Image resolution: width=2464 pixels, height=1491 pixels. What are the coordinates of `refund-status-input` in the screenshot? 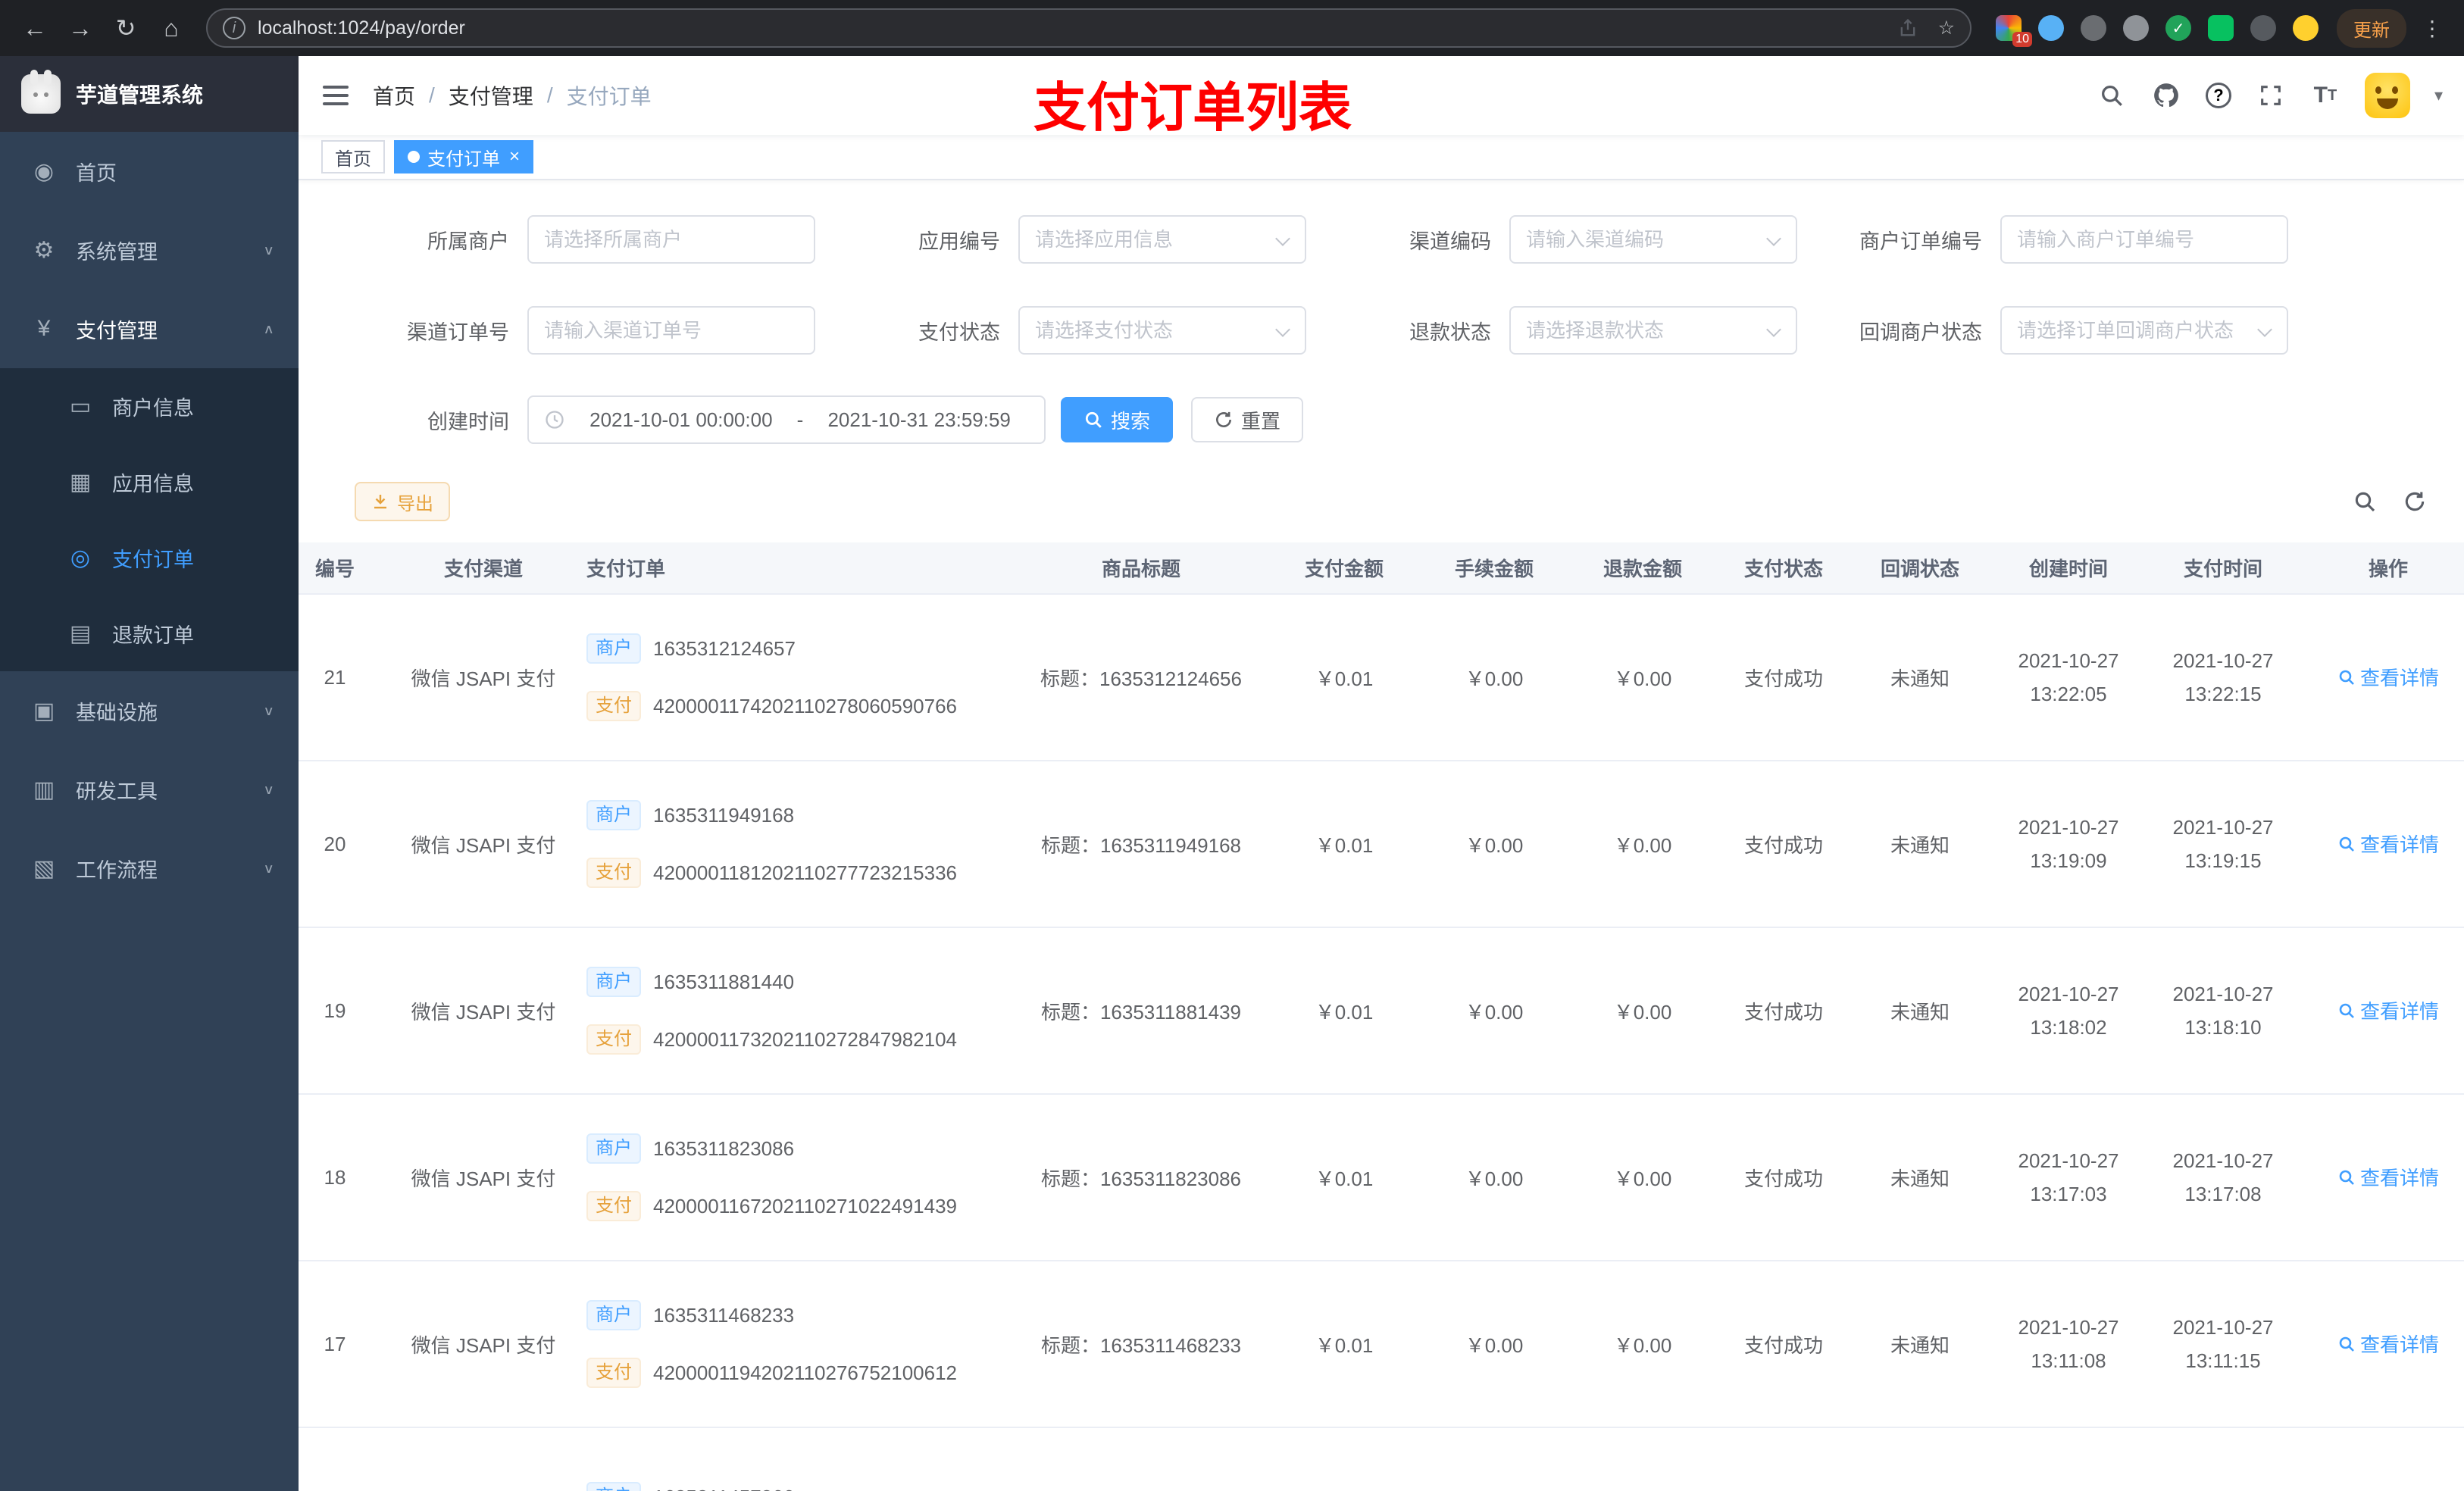 It's located at (1641, 330).